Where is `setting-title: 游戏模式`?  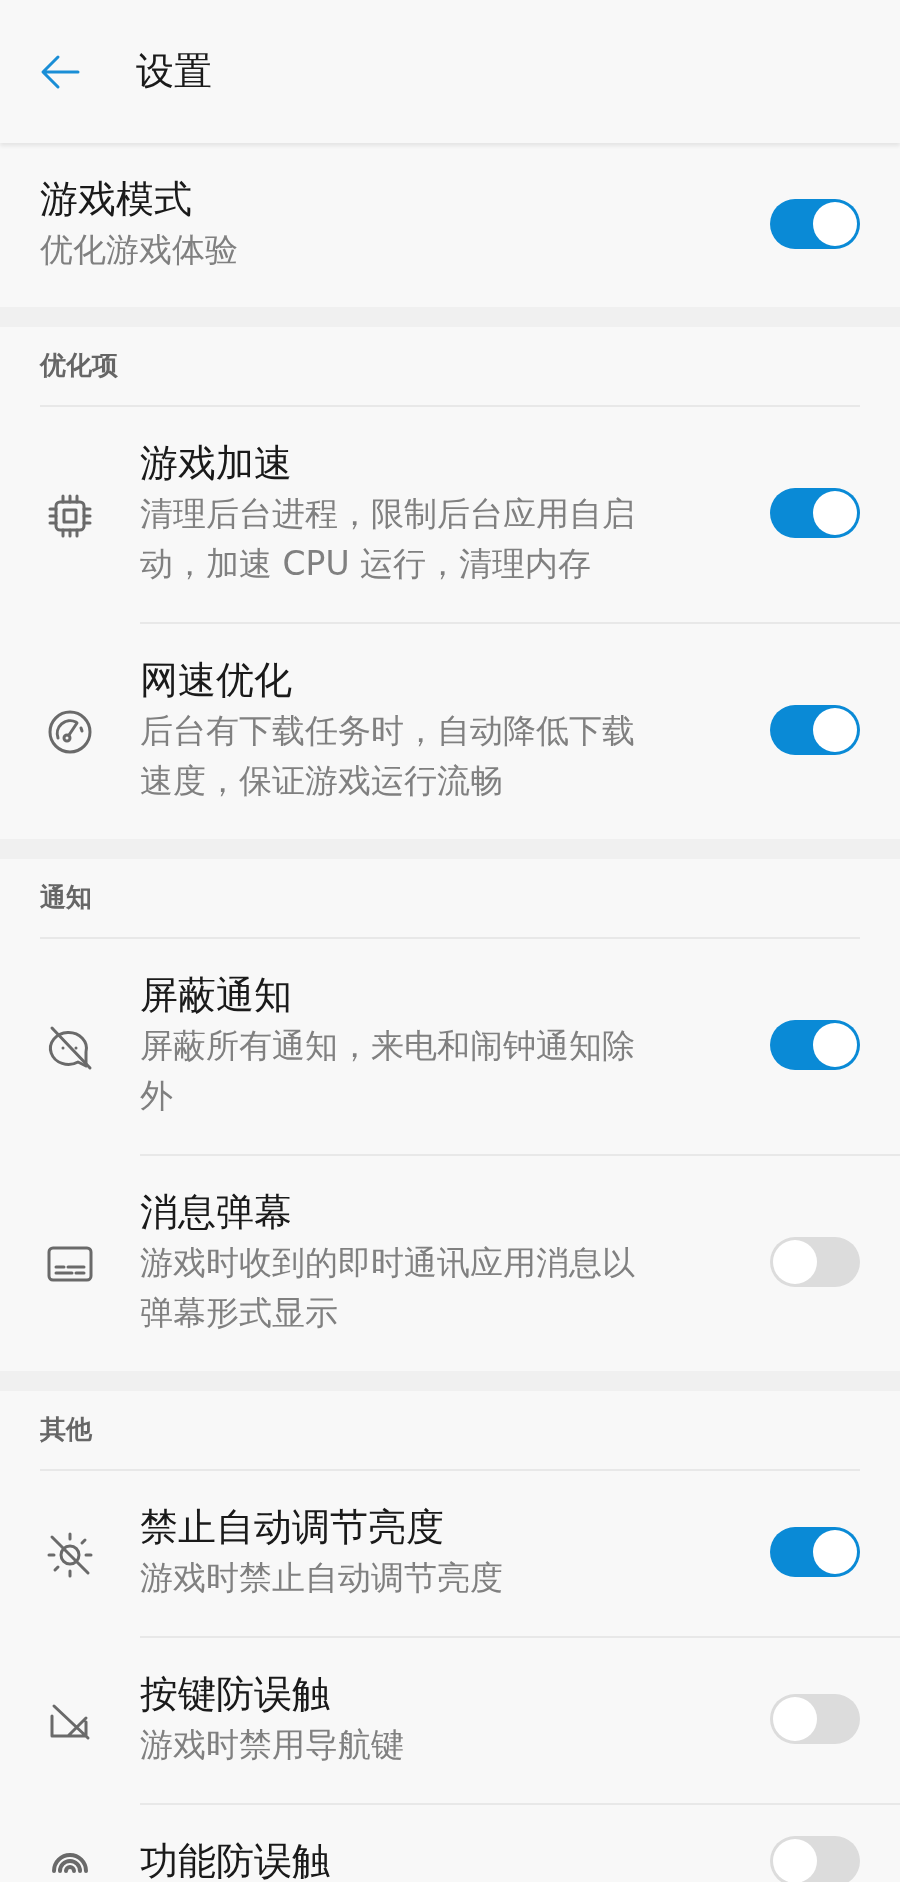 setting-title: 游戏模式 is located at coordinates (116, 199).